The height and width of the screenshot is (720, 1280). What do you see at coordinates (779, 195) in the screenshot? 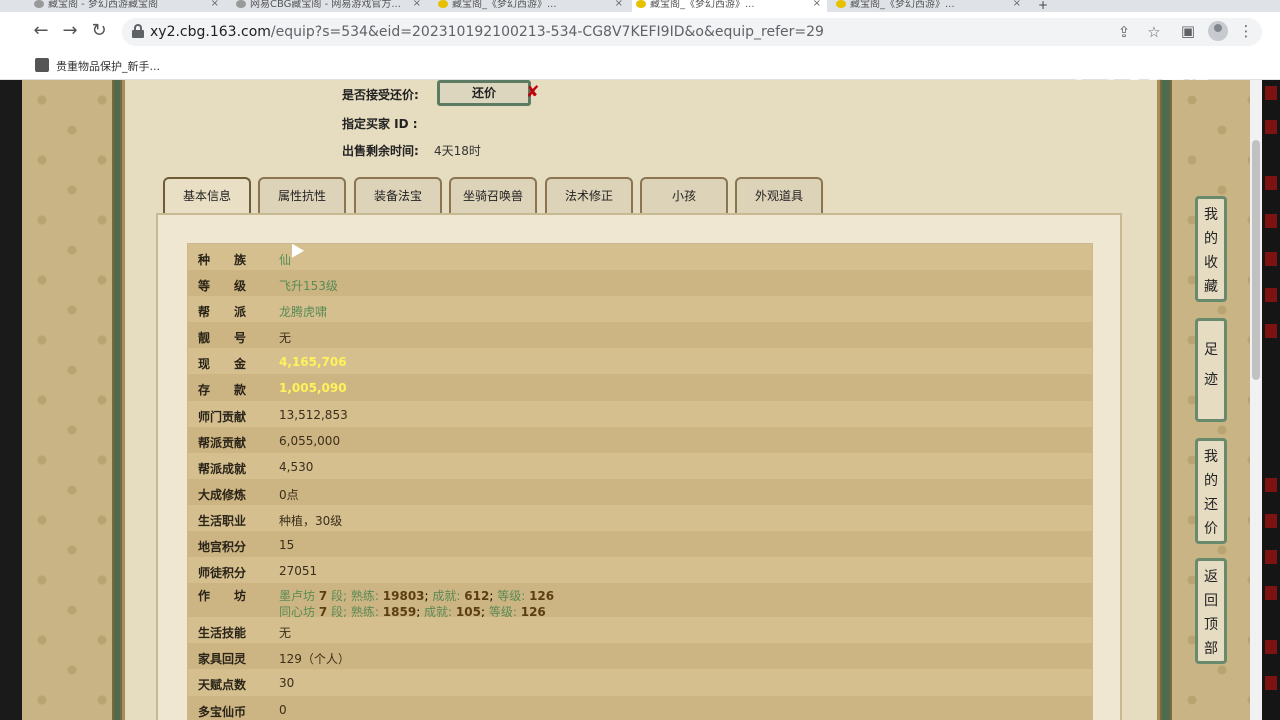
I see `tab-appearance: 外观道具` at bounding box center [779, 195].